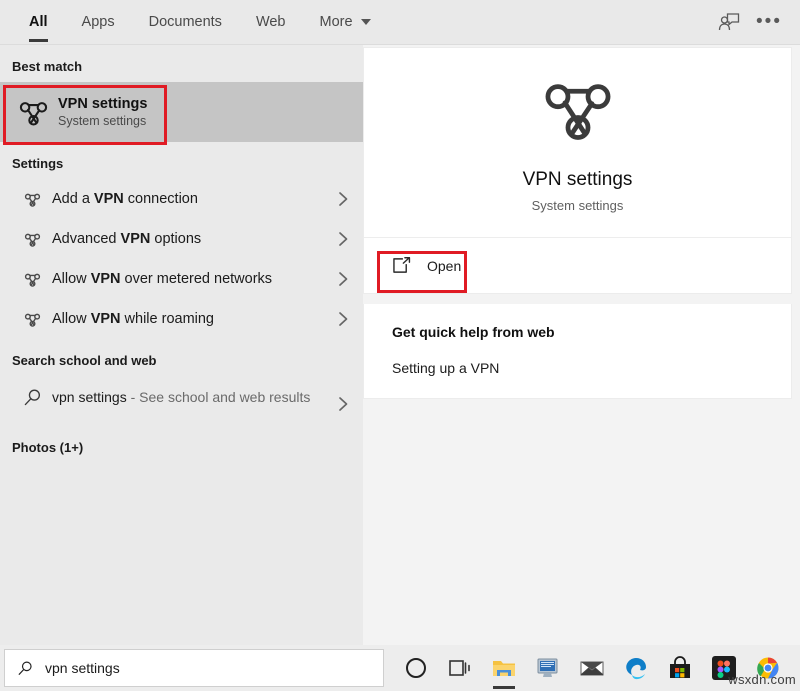 The image size is (800, 691). Describe the element at coordinates (38, 163) in the screenshot. I see `settings-header: Settings` at that location.